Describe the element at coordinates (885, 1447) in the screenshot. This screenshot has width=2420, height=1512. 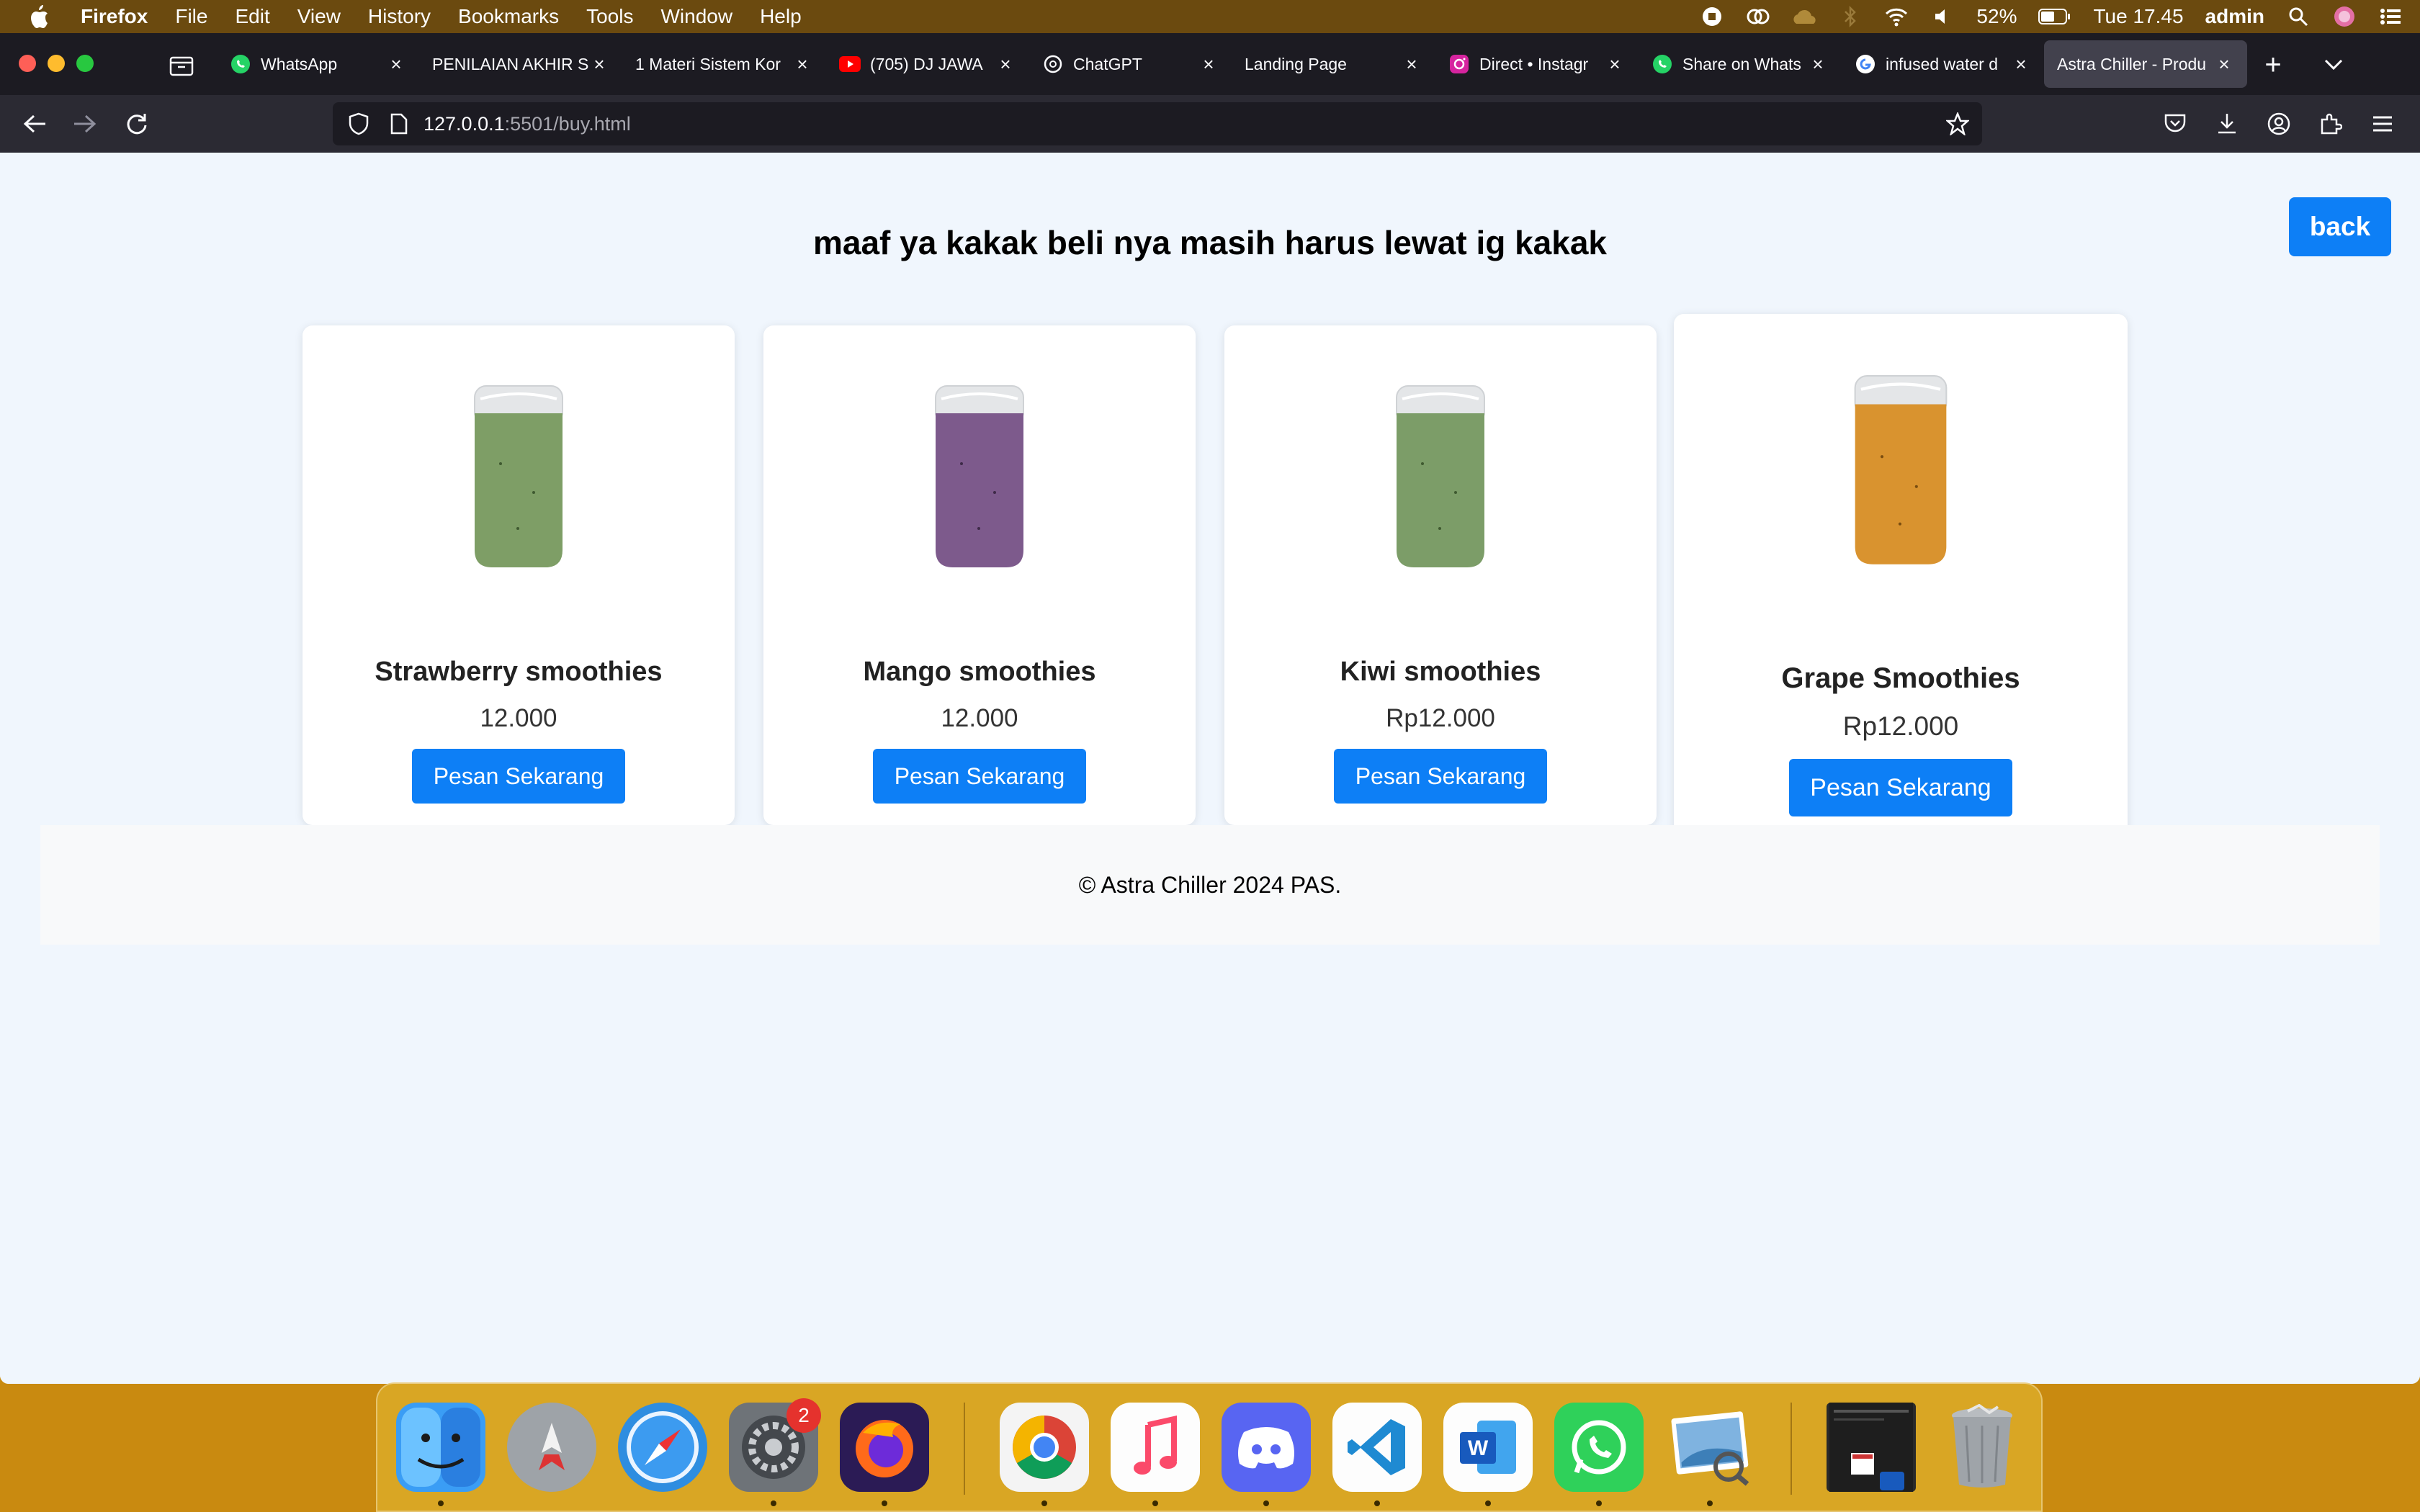
I see `firefox-icon` at that location.